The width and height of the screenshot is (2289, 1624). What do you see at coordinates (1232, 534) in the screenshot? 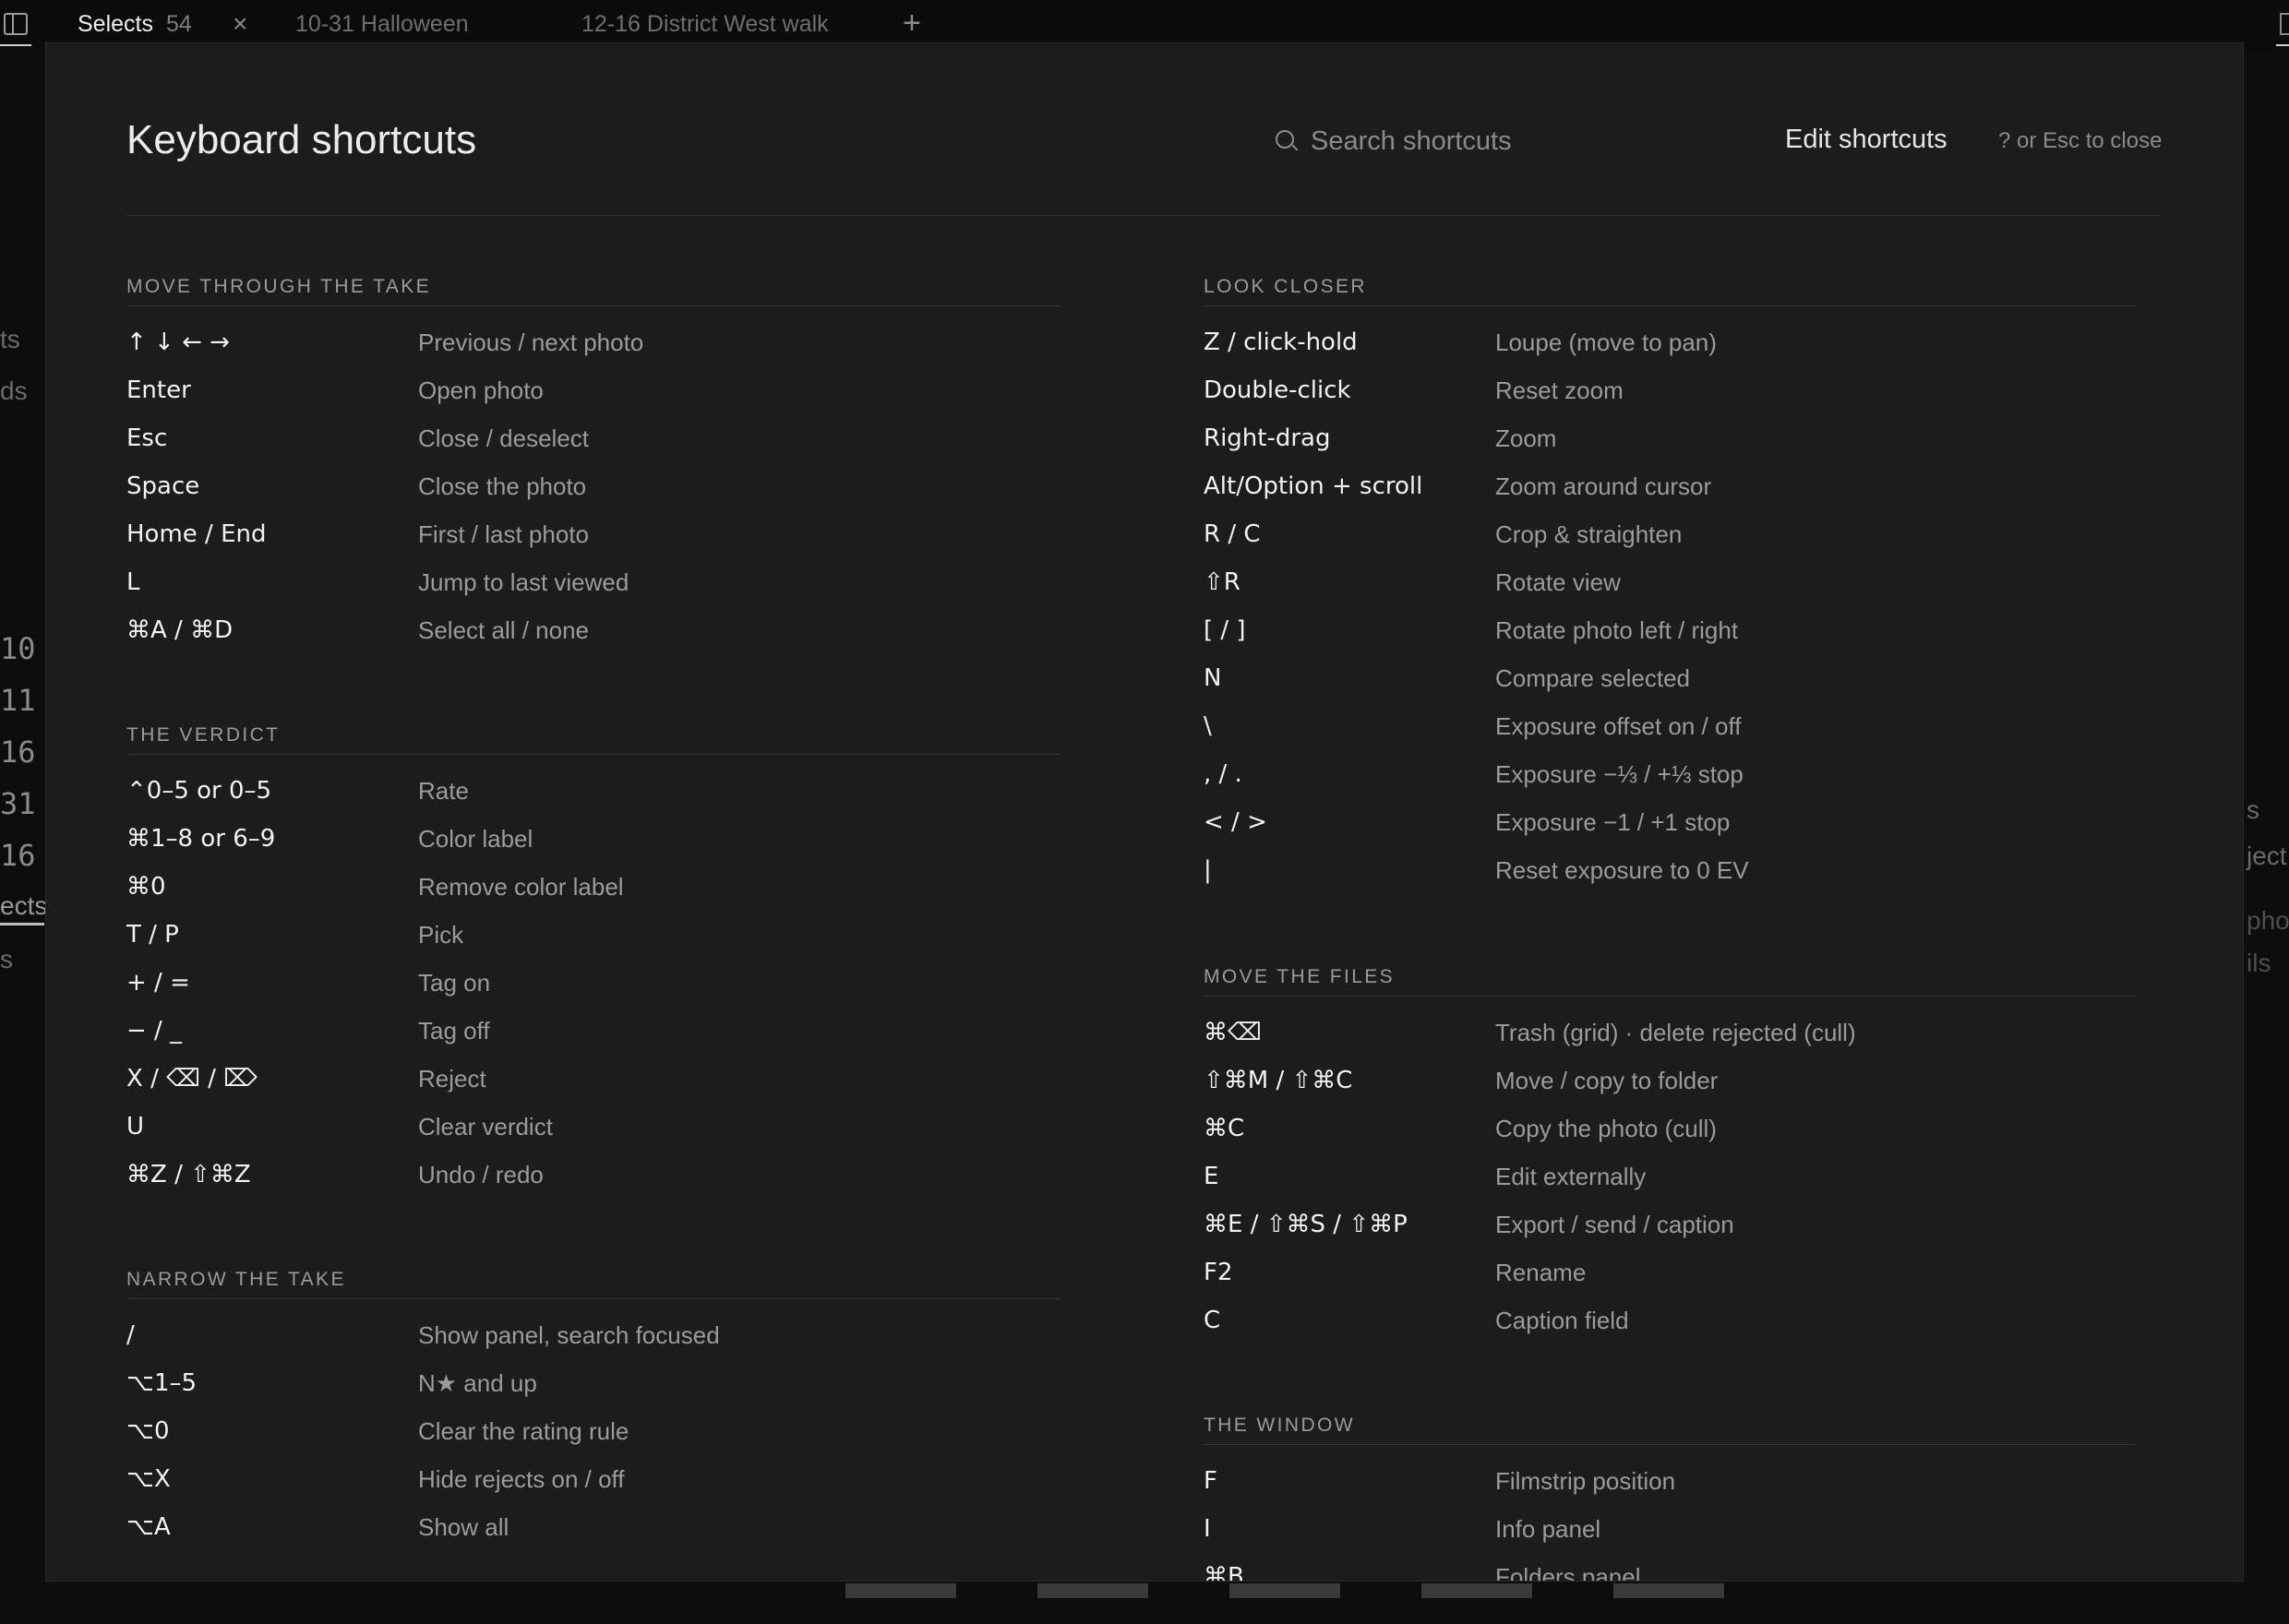
I see `shortcut-key: R / C` at bounding box center [1232, 534].